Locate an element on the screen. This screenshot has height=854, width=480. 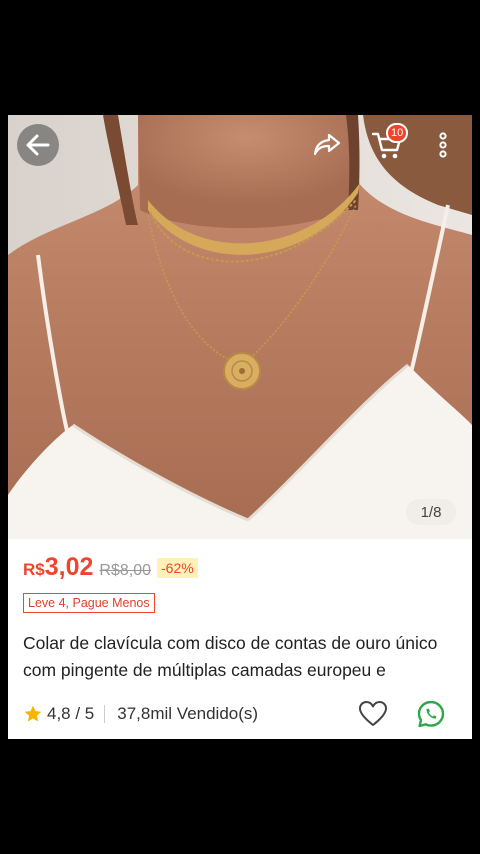
back-button is located at coordinates (38, 145).